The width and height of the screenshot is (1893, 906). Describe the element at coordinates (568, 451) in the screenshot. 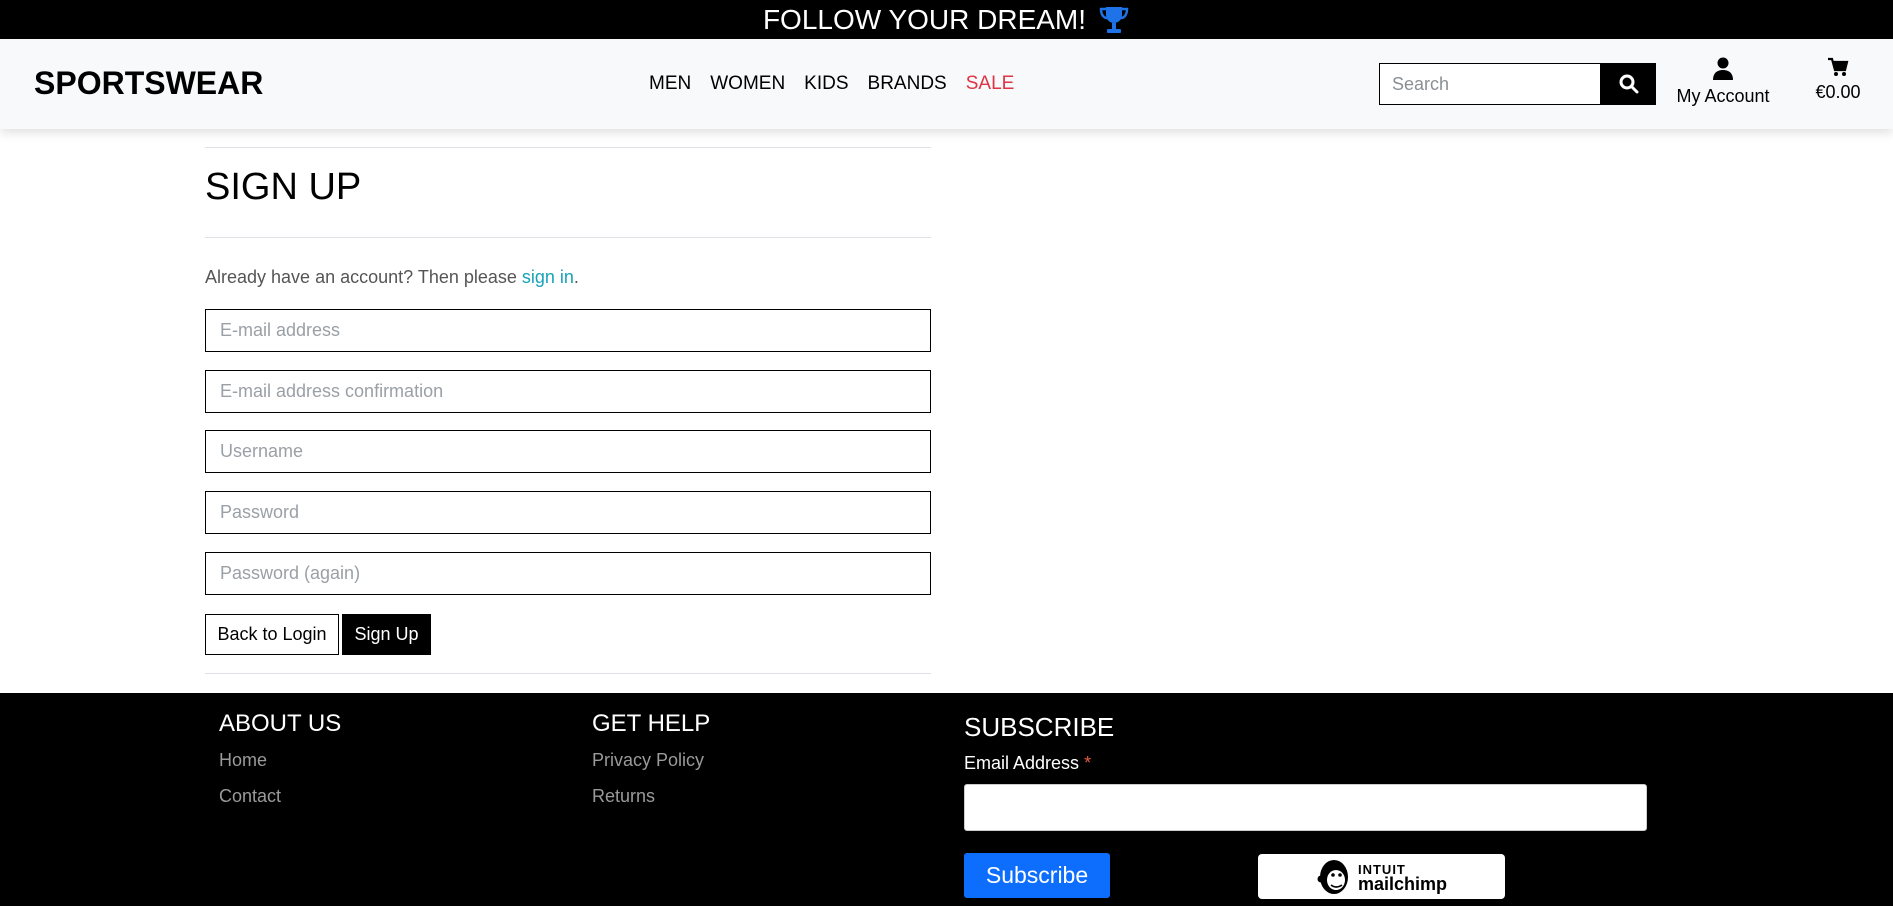

I see `username-field: Username` at that location.